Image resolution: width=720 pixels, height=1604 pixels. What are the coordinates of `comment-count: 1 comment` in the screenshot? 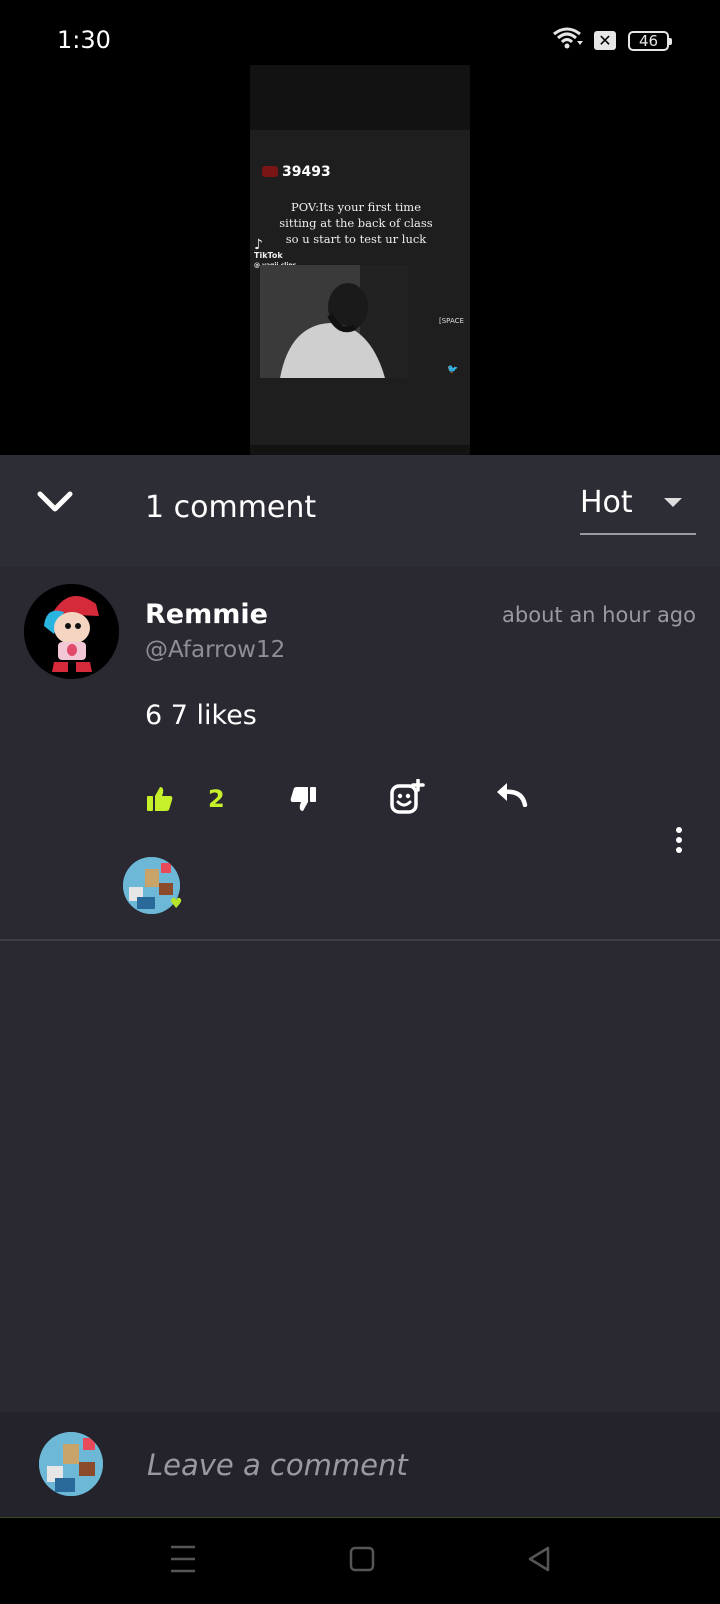 It's located at (231, 507).